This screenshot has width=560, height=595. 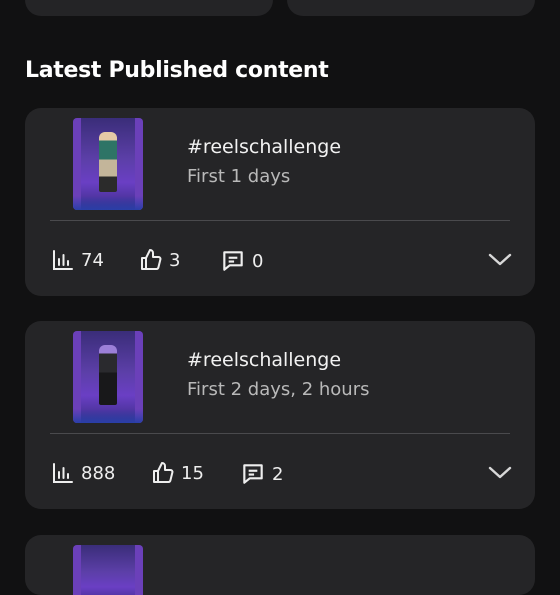 I want to click on summary-card-left, so click(x=149, y=8).